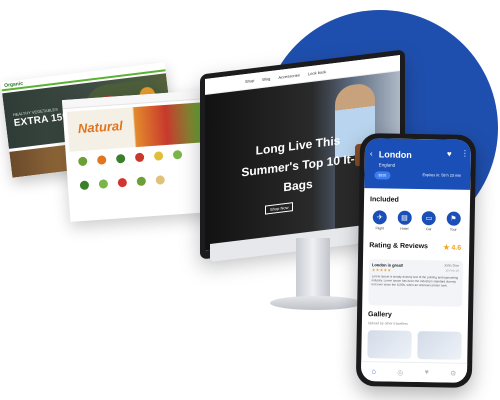  Describe the element at coordinates (379, 315) in the screenshot. I see `gallery-heading: Gallery` at that location.